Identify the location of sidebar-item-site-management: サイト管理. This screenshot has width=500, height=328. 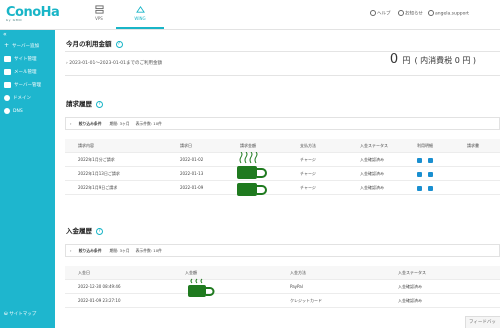
(27, 59).